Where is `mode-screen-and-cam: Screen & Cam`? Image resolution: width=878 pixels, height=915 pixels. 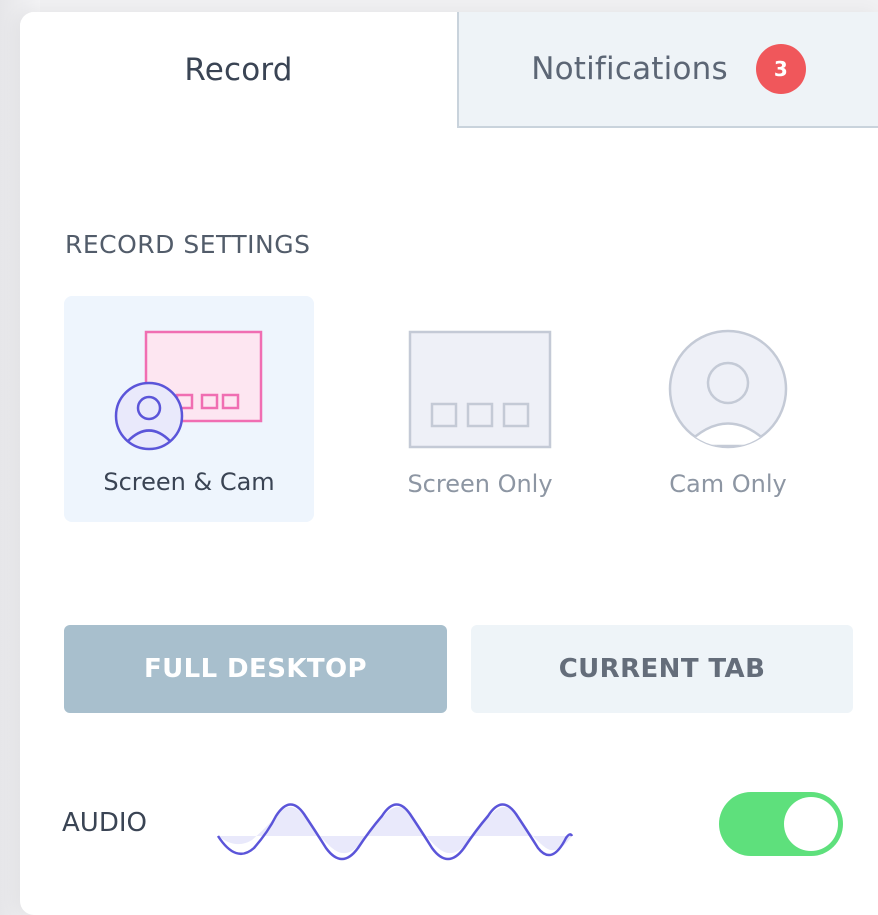
mode-screen-and-cam: Screen & Cam is located at coordinates (189, 409).